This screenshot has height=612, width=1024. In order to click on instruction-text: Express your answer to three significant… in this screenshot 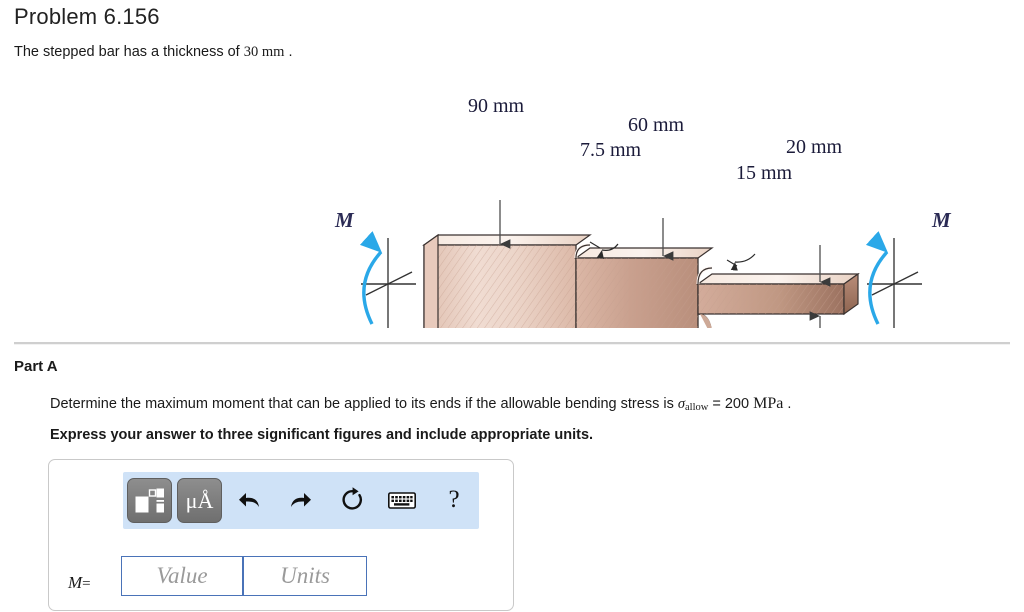, I will do `click(322, 435)`.